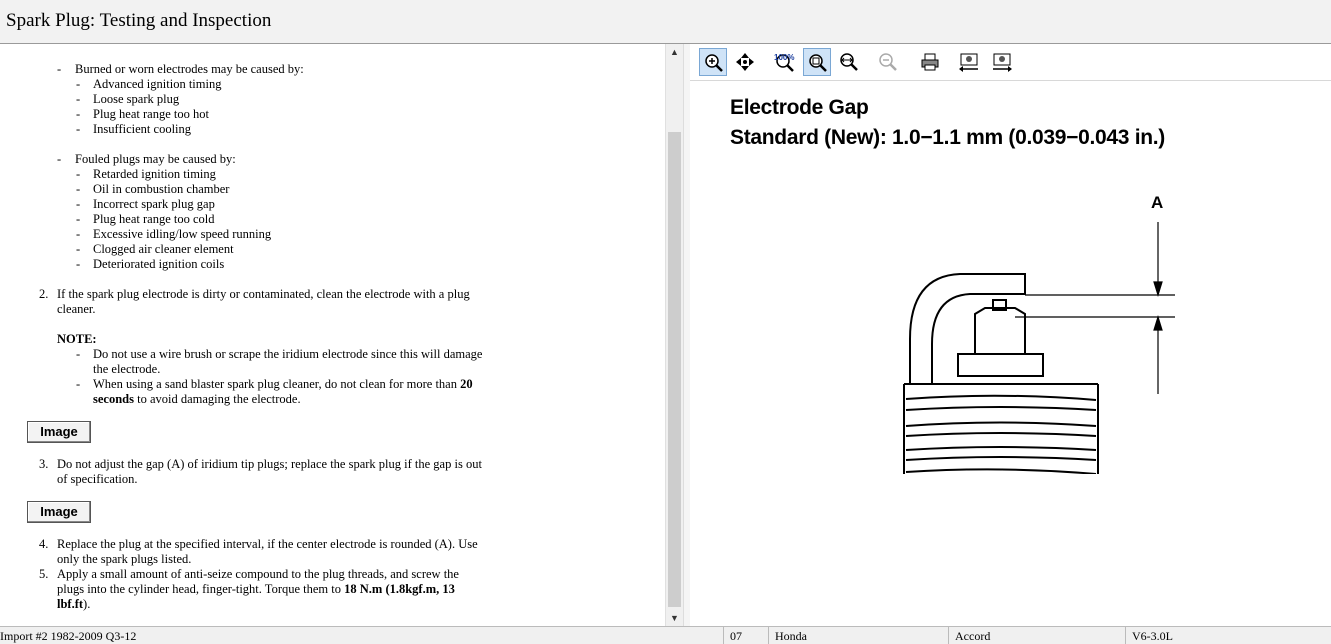 Image resolution: width=1331 pixels, height=644 pixels. What do you see at coordinates (155, 159) in the screenshot?
I see `list-header-fouled: Fouled plugs may be caused by:` at bounding box center [155, 159].